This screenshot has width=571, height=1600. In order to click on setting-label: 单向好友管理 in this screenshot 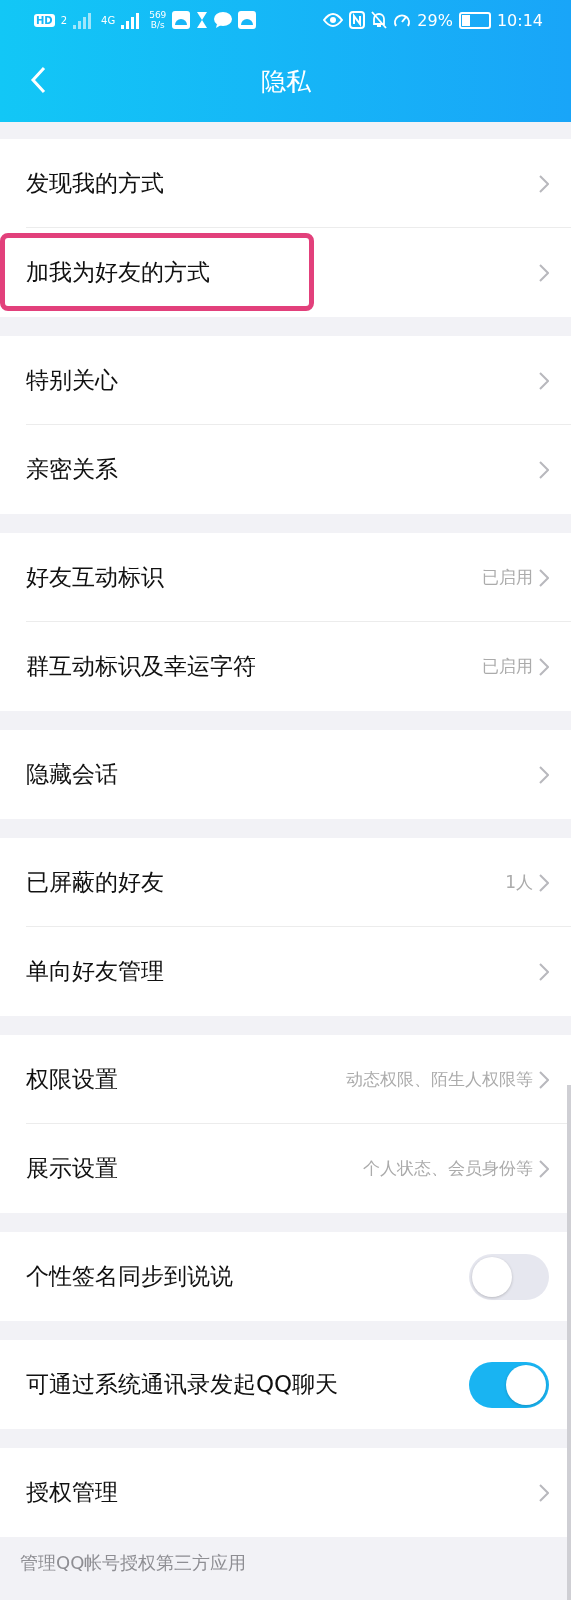, I will do `click(282, 971)`.